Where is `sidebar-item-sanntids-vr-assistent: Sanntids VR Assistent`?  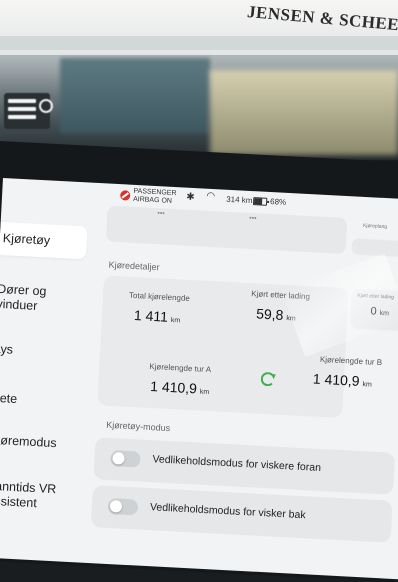 sidebar-item-sanntids-vr-assistent: Sanntids VR Assistent is located at coordinates (38, 496).